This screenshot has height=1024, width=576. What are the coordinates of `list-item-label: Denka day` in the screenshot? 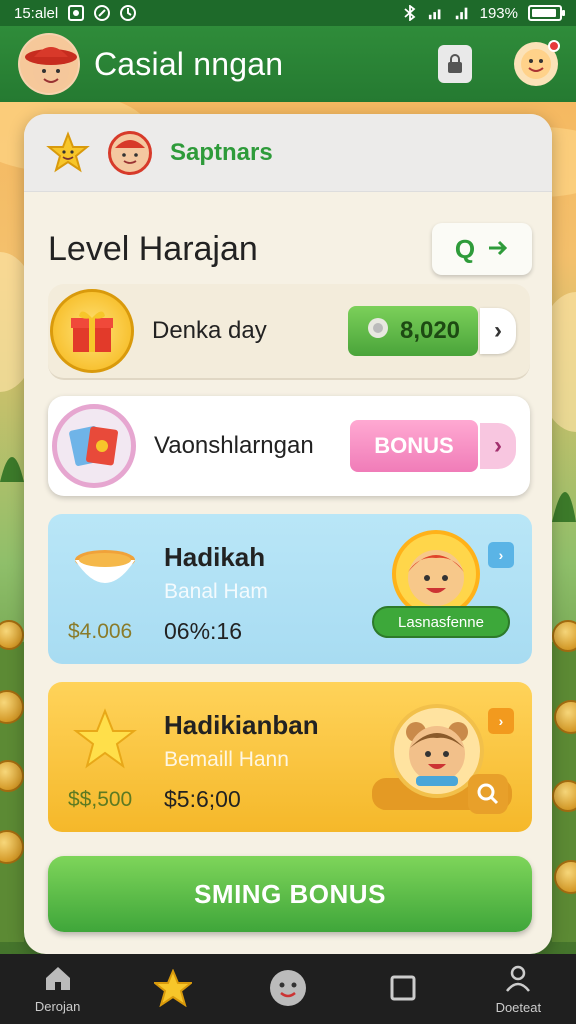 It's located at (209, 330).